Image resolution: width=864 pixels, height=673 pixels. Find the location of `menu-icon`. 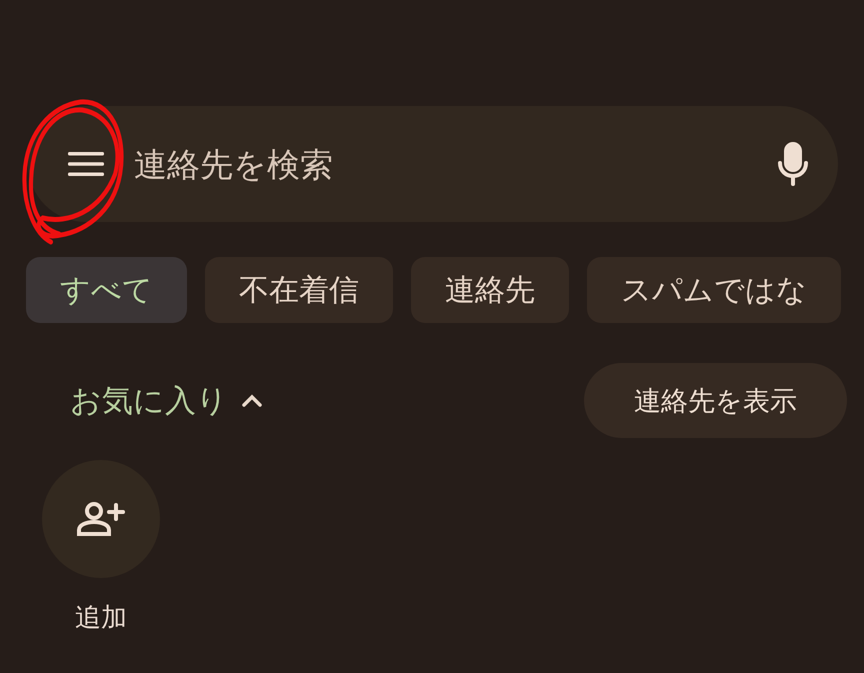

menu-icon is located at coordinates (86, 164).